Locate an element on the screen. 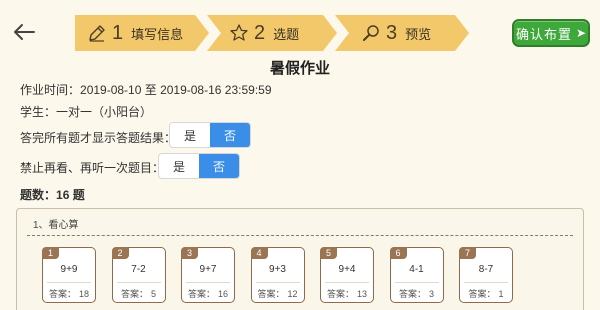 This screenshot has width=600, height=310. step-label: 填写信息 is located at coordinates (157, 34).